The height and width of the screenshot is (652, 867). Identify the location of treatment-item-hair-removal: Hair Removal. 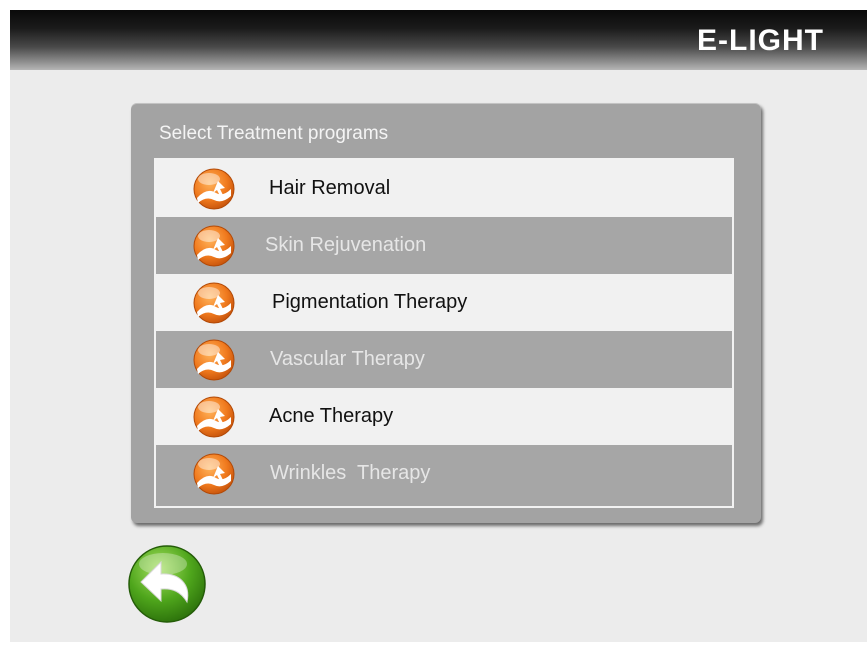
(444, 188).